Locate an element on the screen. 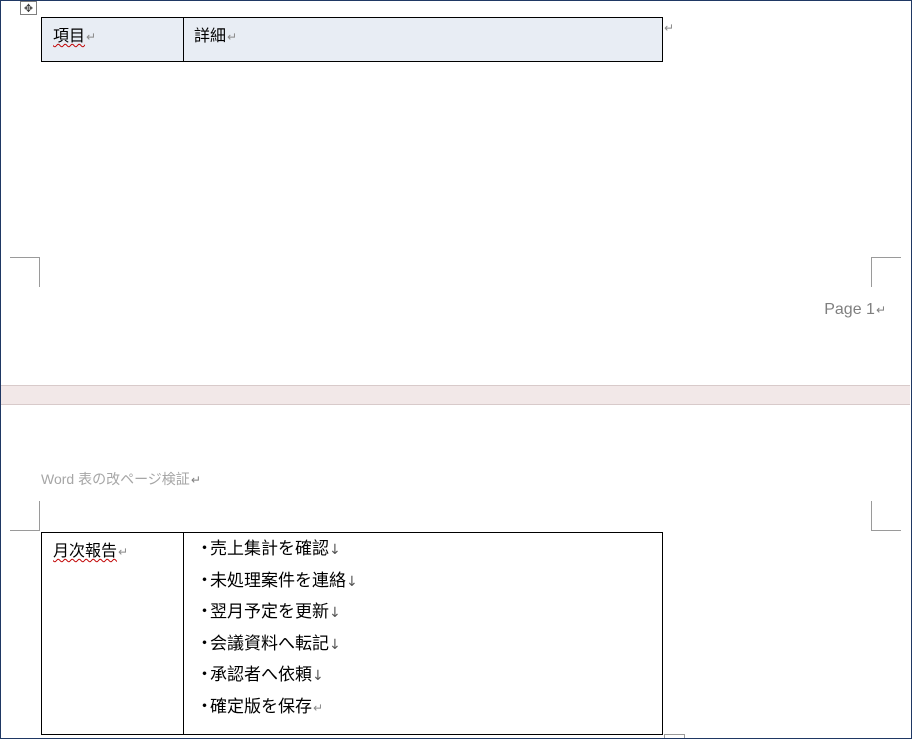 This screenshot has height=739, width=912. page-header: Word 表の改ページ検証↵ is located at coordinates (121, 479).